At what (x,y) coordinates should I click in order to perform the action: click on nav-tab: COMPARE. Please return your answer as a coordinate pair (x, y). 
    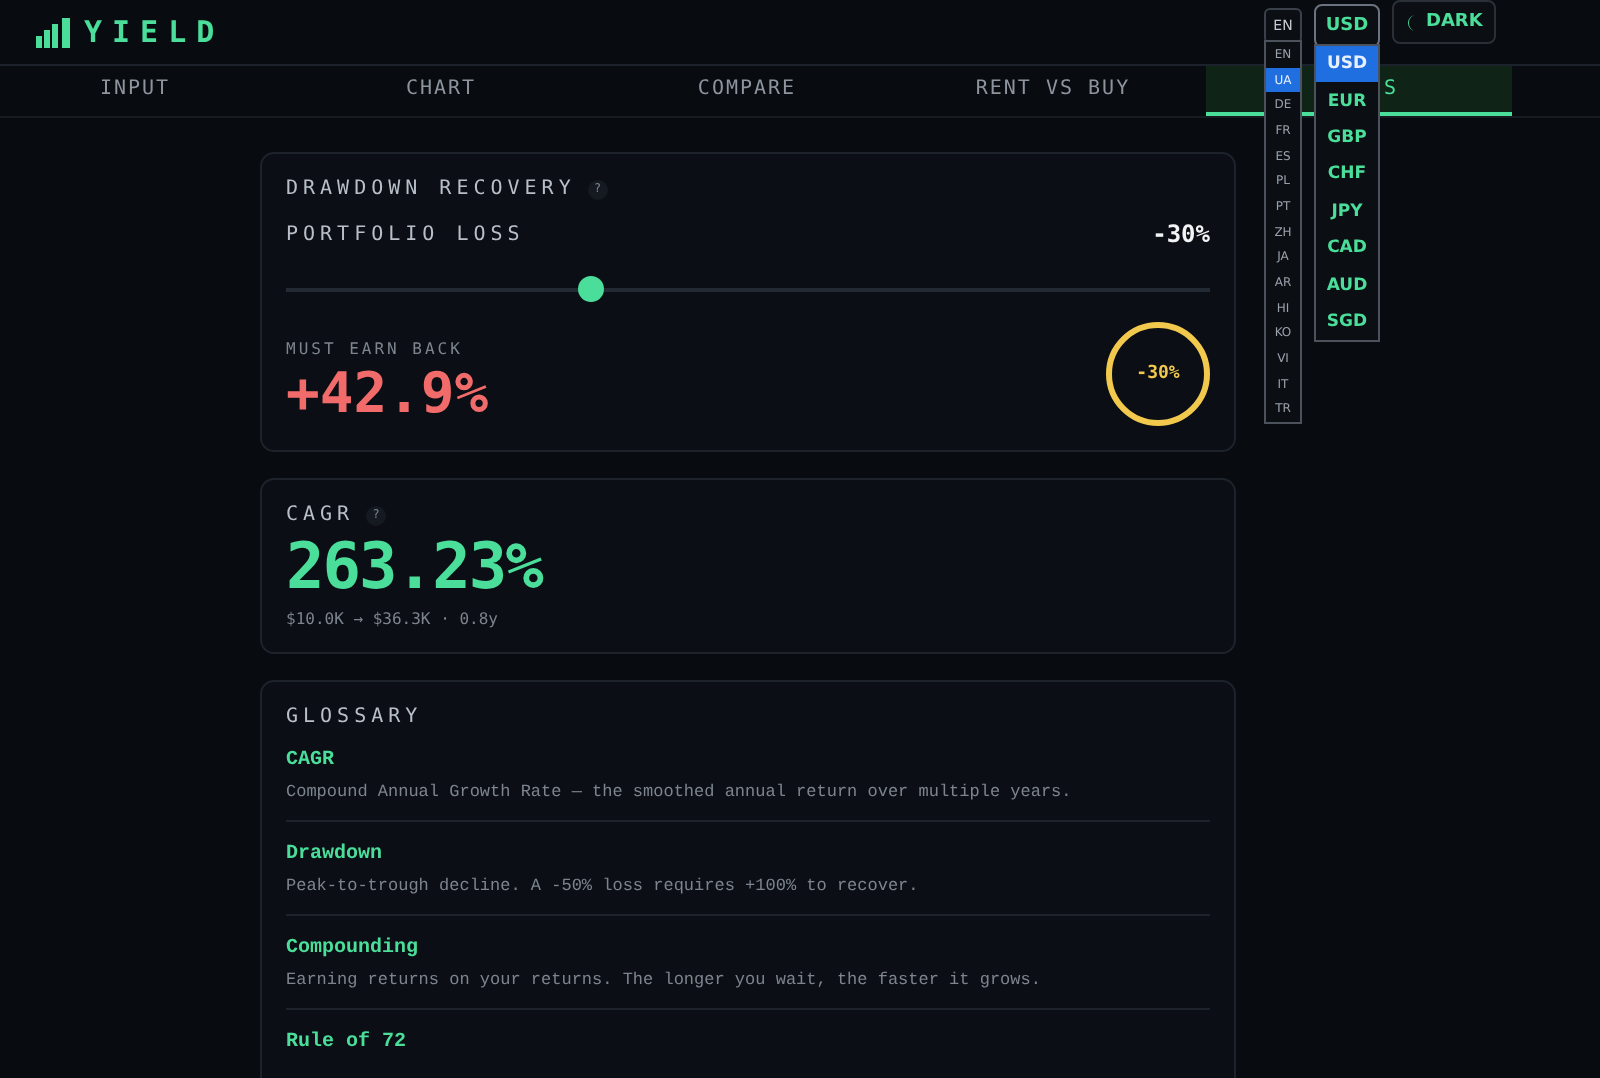
    Looking at the image, I should click on (747, 91).